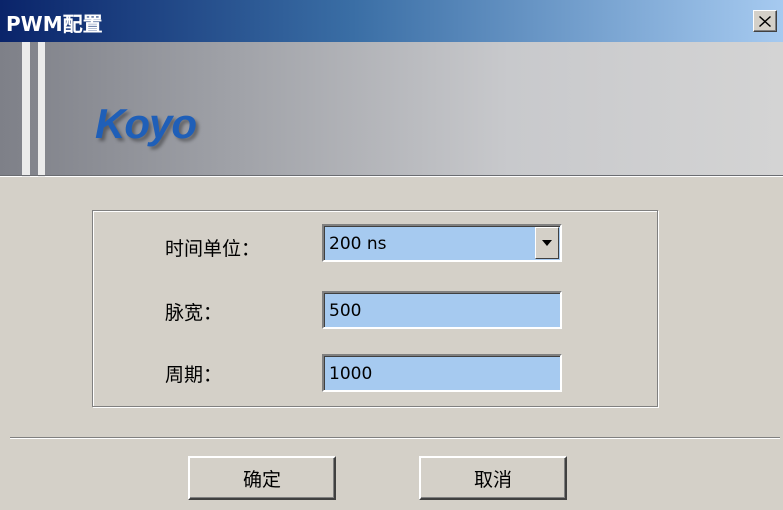 Image resolution: width=783 pixels, height=510 pixels. I want to click on close-button, so click(765, 21).